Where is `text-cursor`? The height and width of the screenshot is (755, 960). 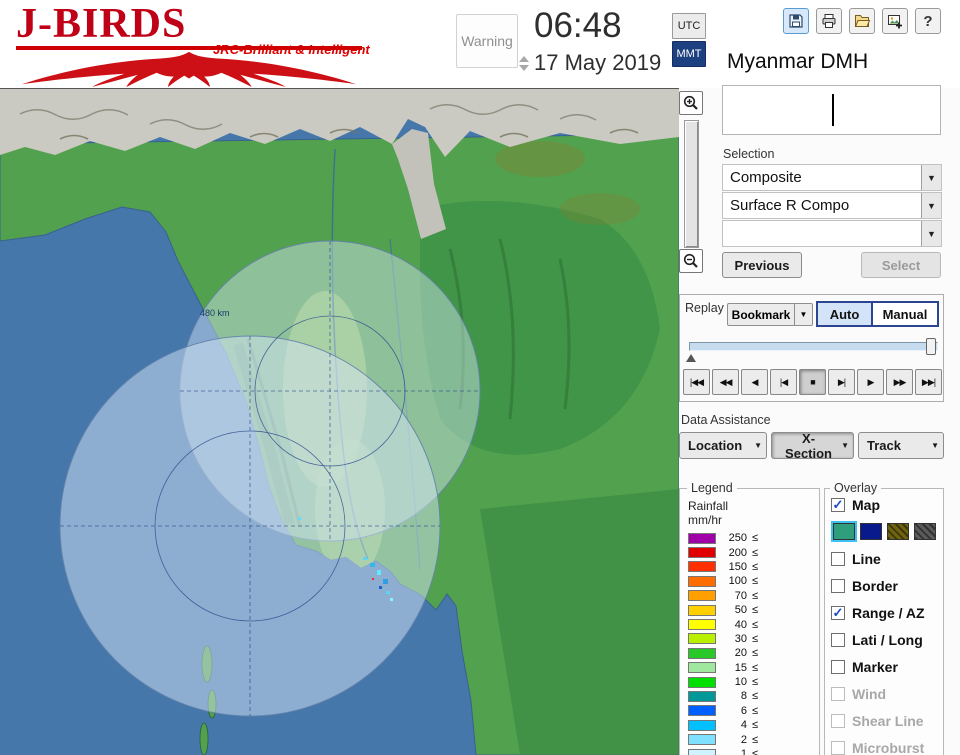
text-cursor is located at coordinates (832, 110).